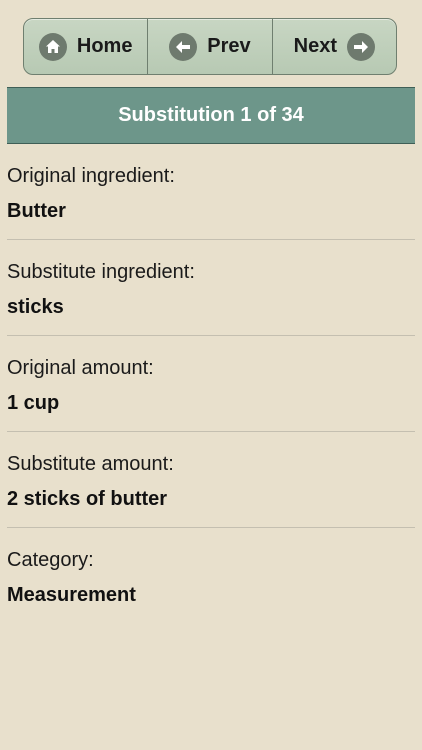 The image size is (422, 750). What do you see at coordinates (91, 176) in the screenshot?
I see `field-label: Original ingredient:` at bounding box center [91, 176].